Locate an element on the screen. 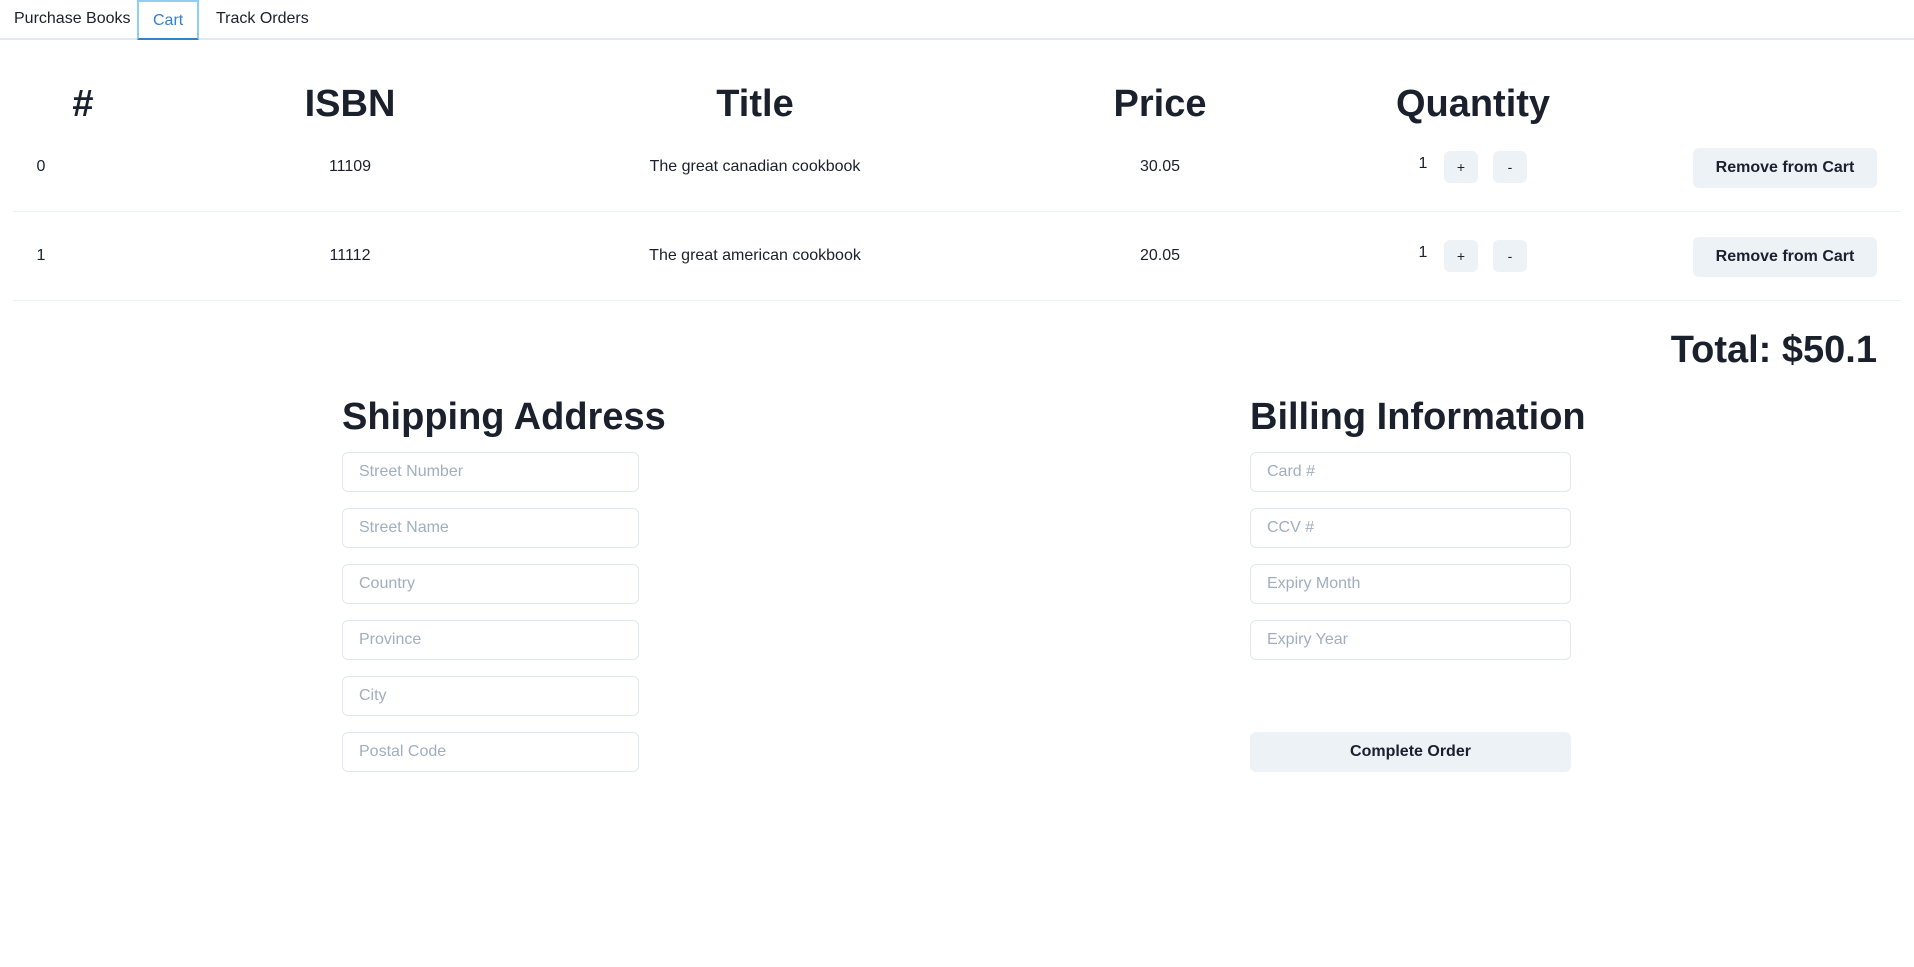 The height and width of the screenshot is (967, 1914). column-header-isbn: ISBN is located at coordinates (350, 104).